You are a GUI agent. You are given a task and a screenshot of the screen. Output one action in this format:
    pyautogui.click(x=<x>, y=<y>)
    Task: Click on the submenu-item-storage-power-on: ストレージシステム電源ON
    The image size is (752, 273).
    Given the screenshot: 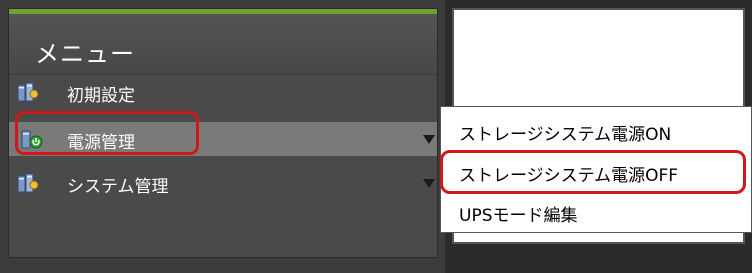 What is the action you would take?
    pyautogui.click(x=596, y=131)
    